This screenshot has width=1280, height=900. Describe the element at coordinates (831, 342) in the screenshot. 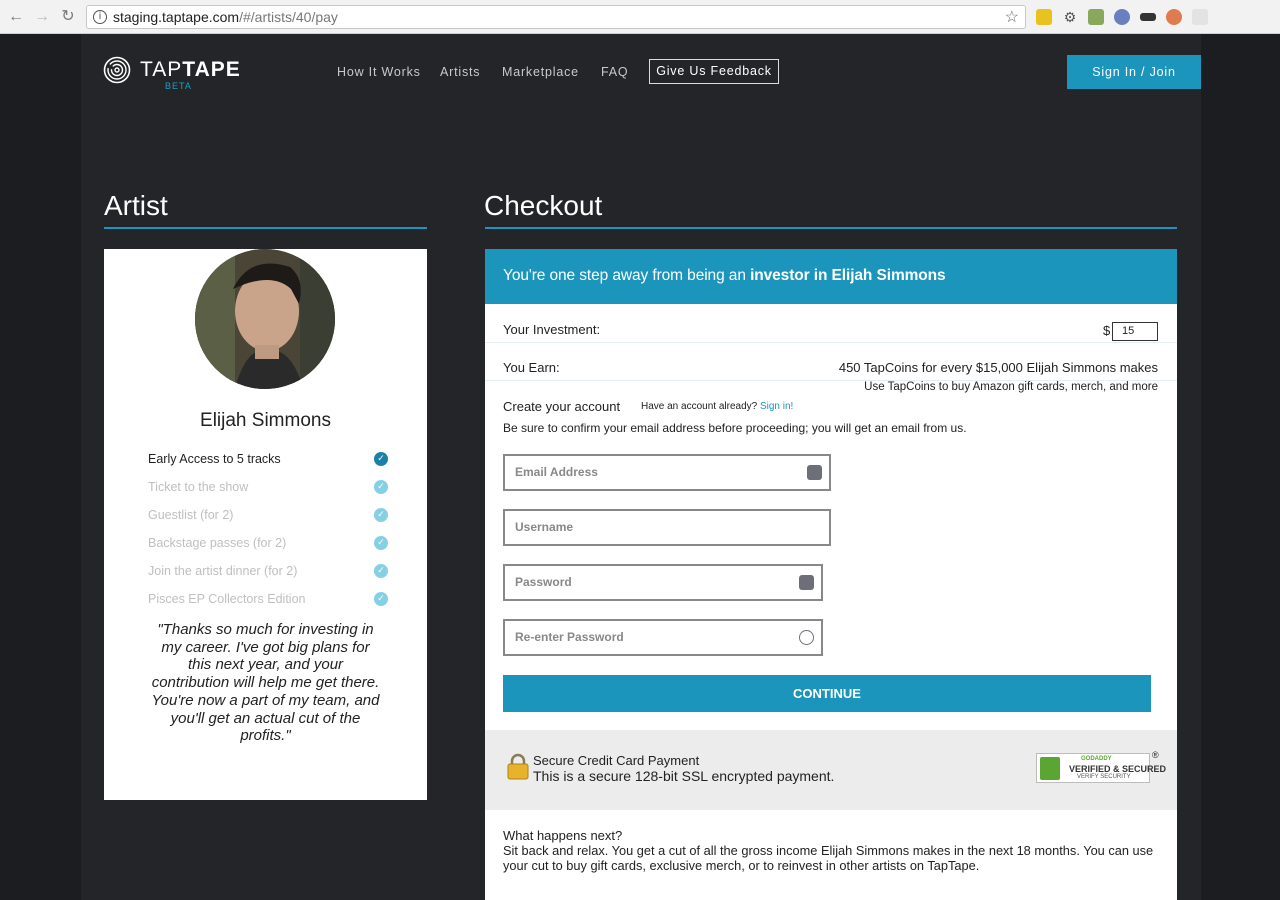

I see `divider` at that location.